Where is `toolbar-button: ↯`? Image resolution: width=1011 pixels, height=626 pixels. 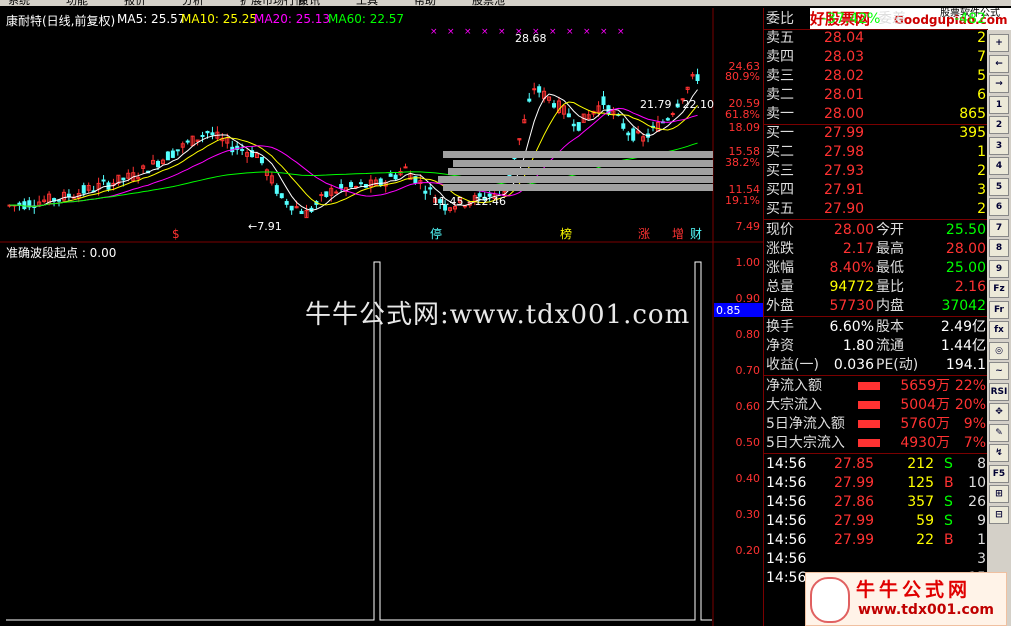
toolbar-button: ↯ is located at coordinates (999, 453).